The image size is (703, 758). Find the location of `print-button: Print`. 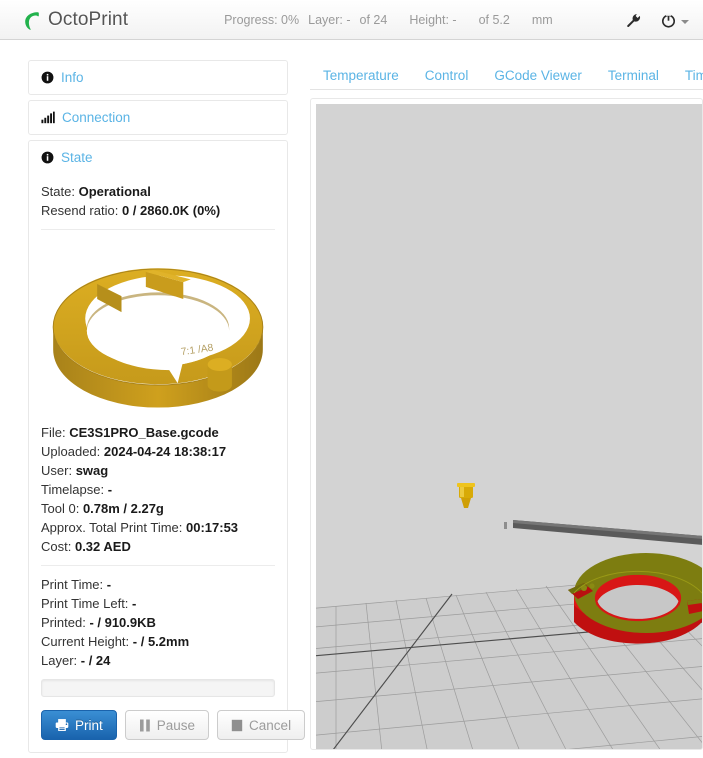

print-button: Print is located at coordinates (79, 725).